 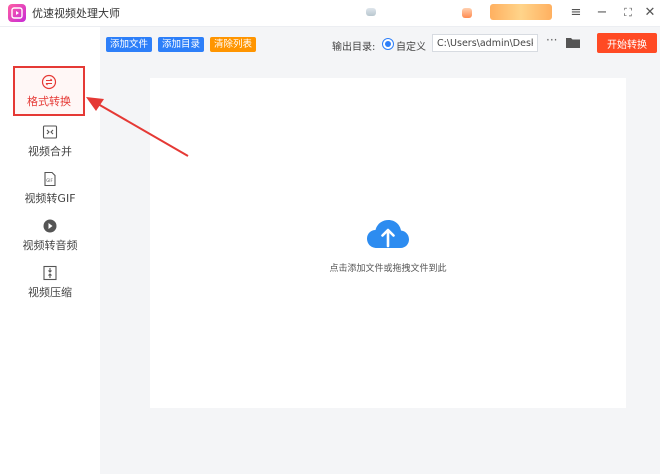 I want to click on cloud-upload-icon, so click(x=388, y=234).